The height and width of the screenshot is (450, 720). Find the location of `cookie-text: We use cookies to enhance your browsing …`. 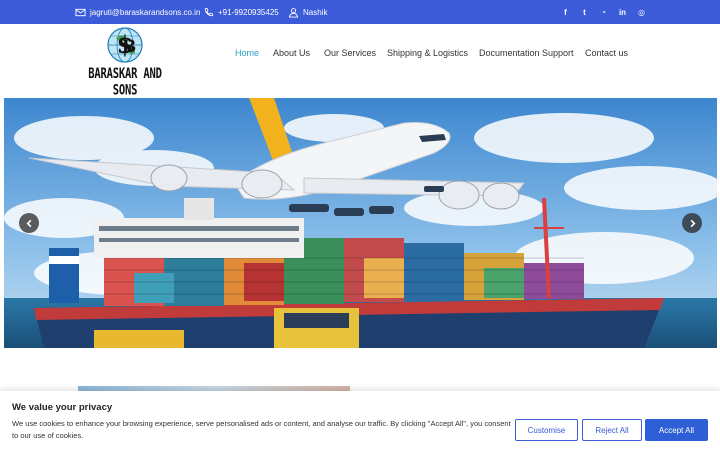

cookie-text: We use cookies to enhance your browsing … is located at coordinates (261, 429).